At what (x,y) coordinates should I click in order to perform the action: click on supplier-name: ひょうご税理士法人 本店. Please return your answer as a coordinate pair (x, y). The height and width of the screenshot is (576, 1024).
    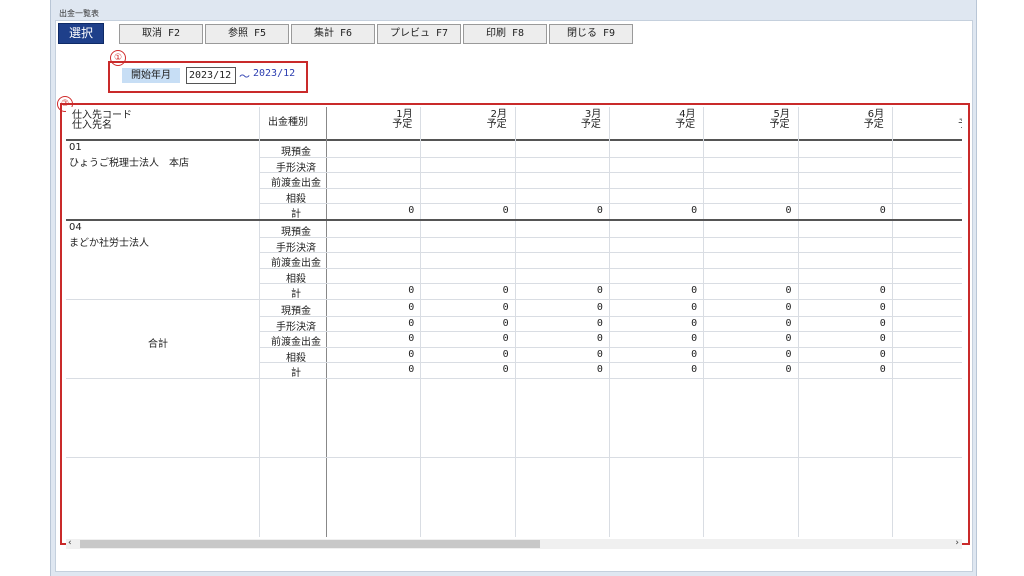
    Looking at the image, I should click on (129, 163).